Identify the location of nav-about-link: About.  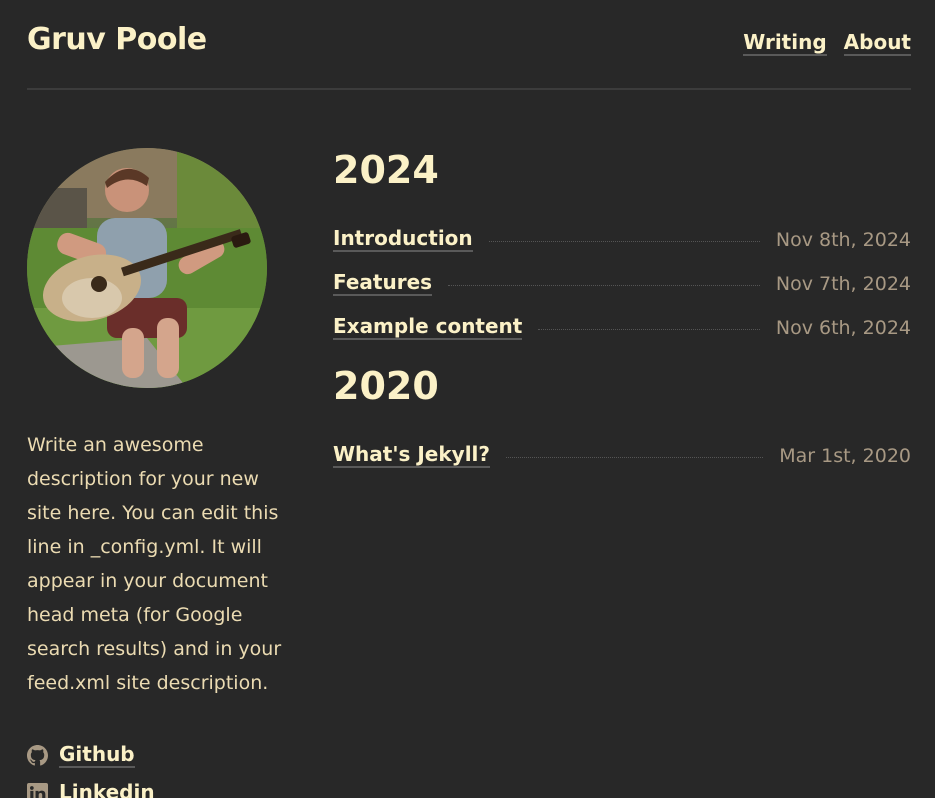
(877, 43).